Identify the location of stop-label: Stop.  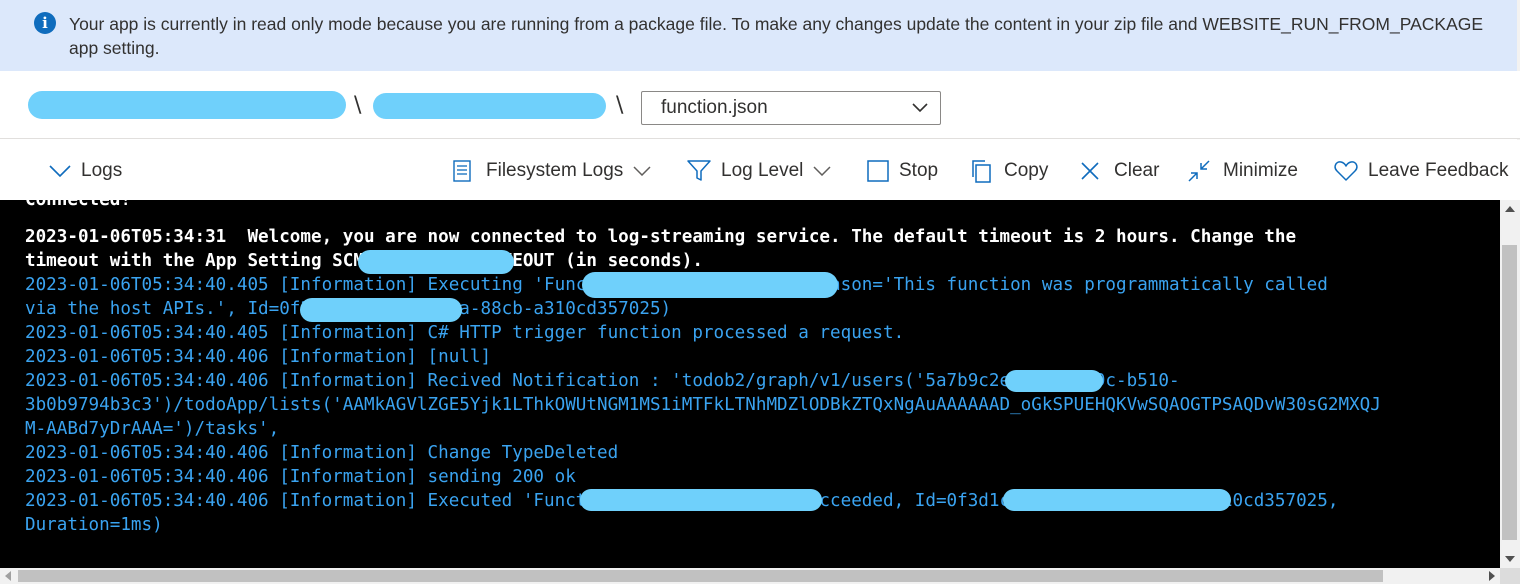
(919, 170).